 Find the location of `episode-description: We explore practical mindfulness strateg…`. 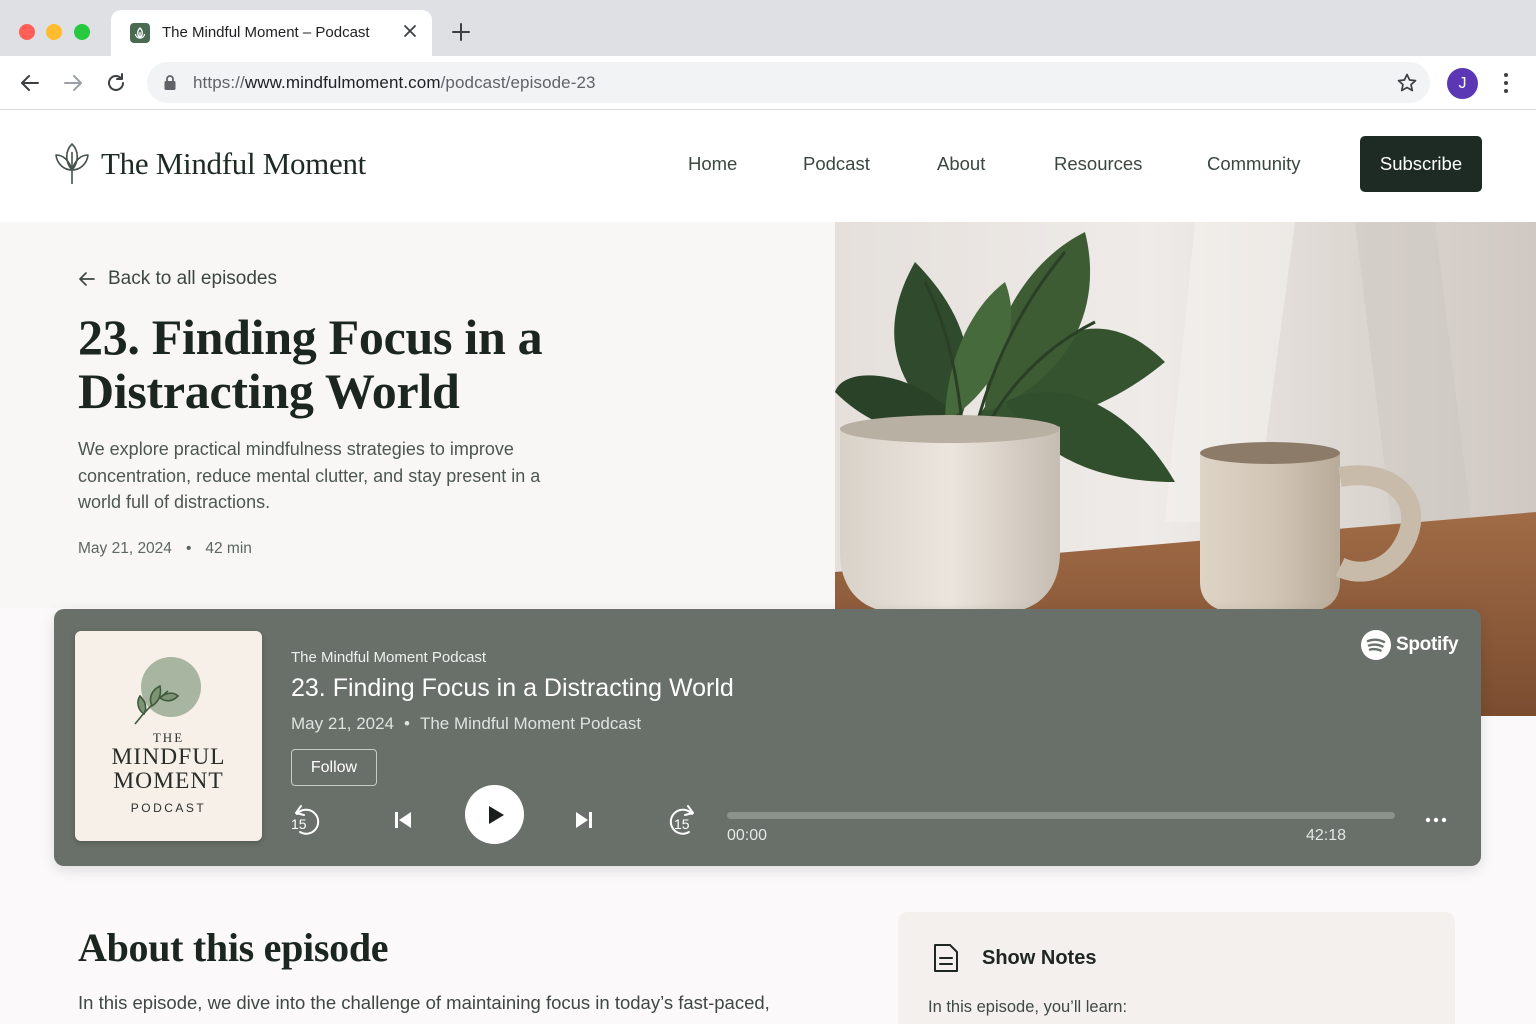

episode-description: We explore practical mindfulness strateg… is located at coordinates (309, 475).